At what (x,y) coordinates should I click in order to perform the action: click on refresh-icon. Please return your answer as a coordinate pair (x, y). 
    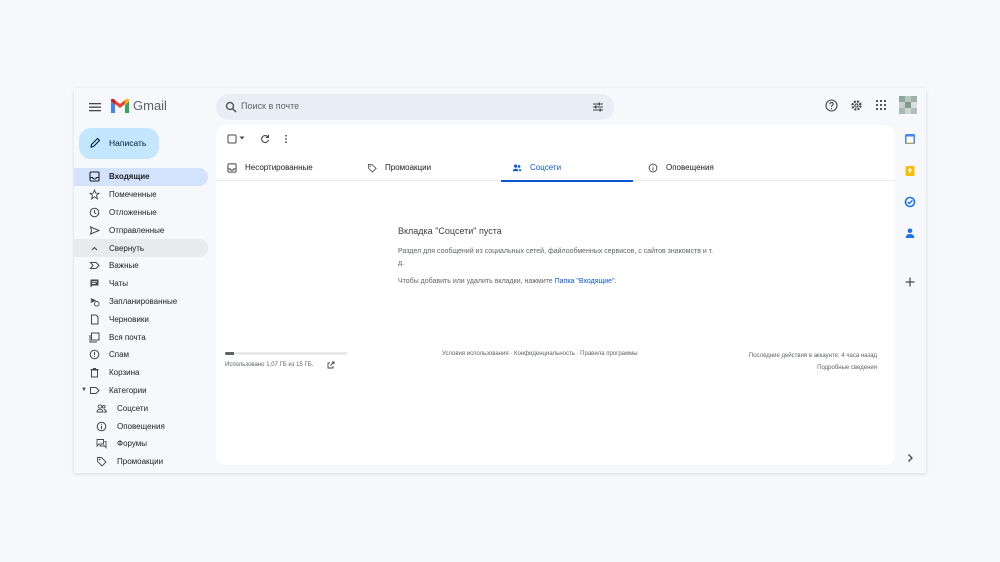
    Looking at the image, I should click on (265, 139).